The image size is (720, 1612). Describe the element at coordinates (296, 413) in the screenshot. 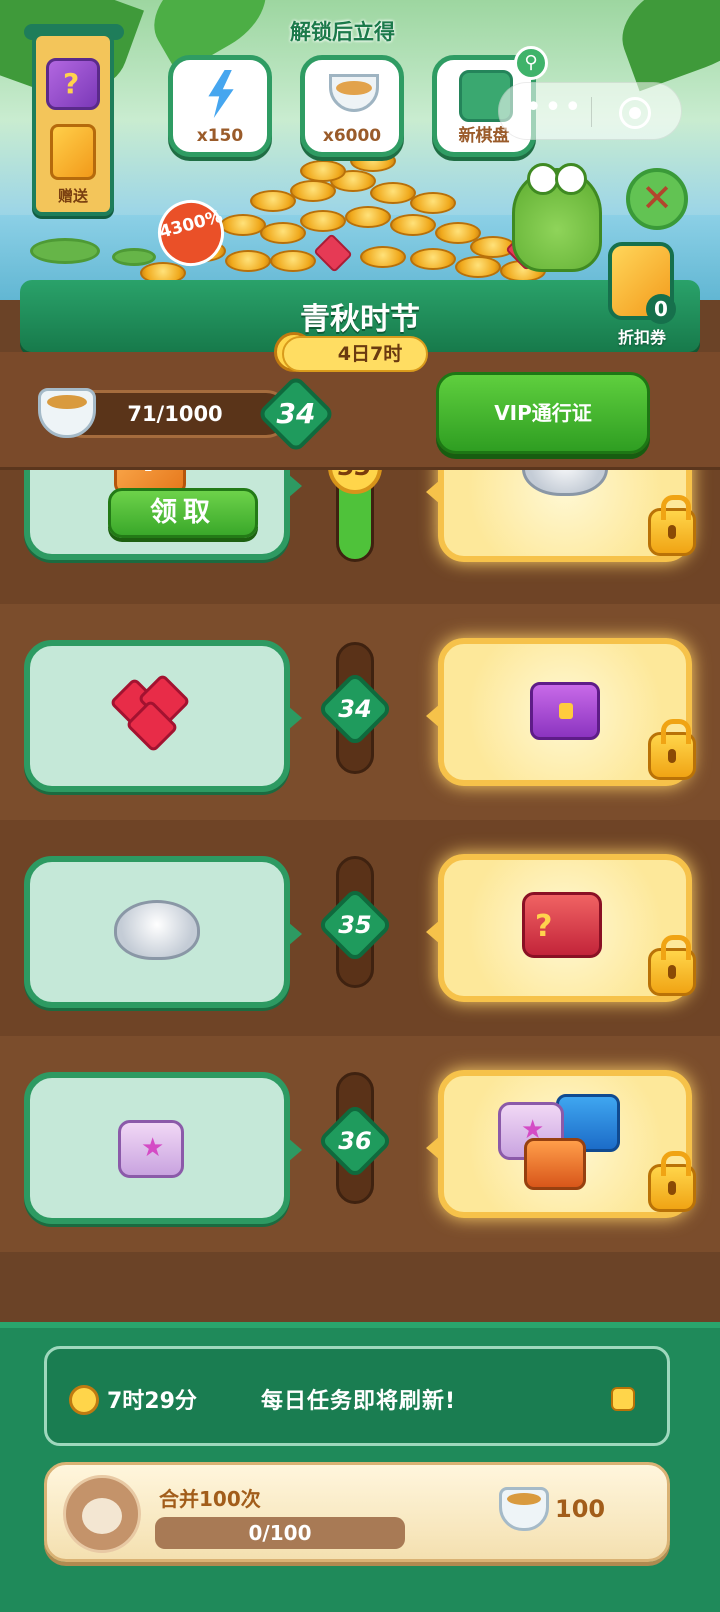

I see `level-number: 34` at that location.